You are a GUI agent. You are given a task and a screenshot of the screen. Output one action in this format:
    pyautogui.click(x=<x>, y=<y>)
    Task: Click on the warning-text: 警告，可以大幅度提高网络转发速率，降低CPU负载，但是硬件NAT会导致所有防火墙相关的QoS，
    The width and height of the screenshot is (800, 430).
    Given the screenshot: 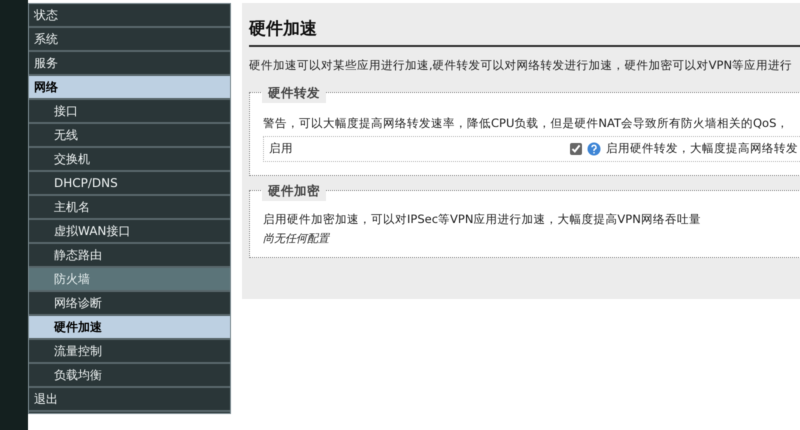 What is the action you would take?
    pyautogui.click(x=525, y=123)
    